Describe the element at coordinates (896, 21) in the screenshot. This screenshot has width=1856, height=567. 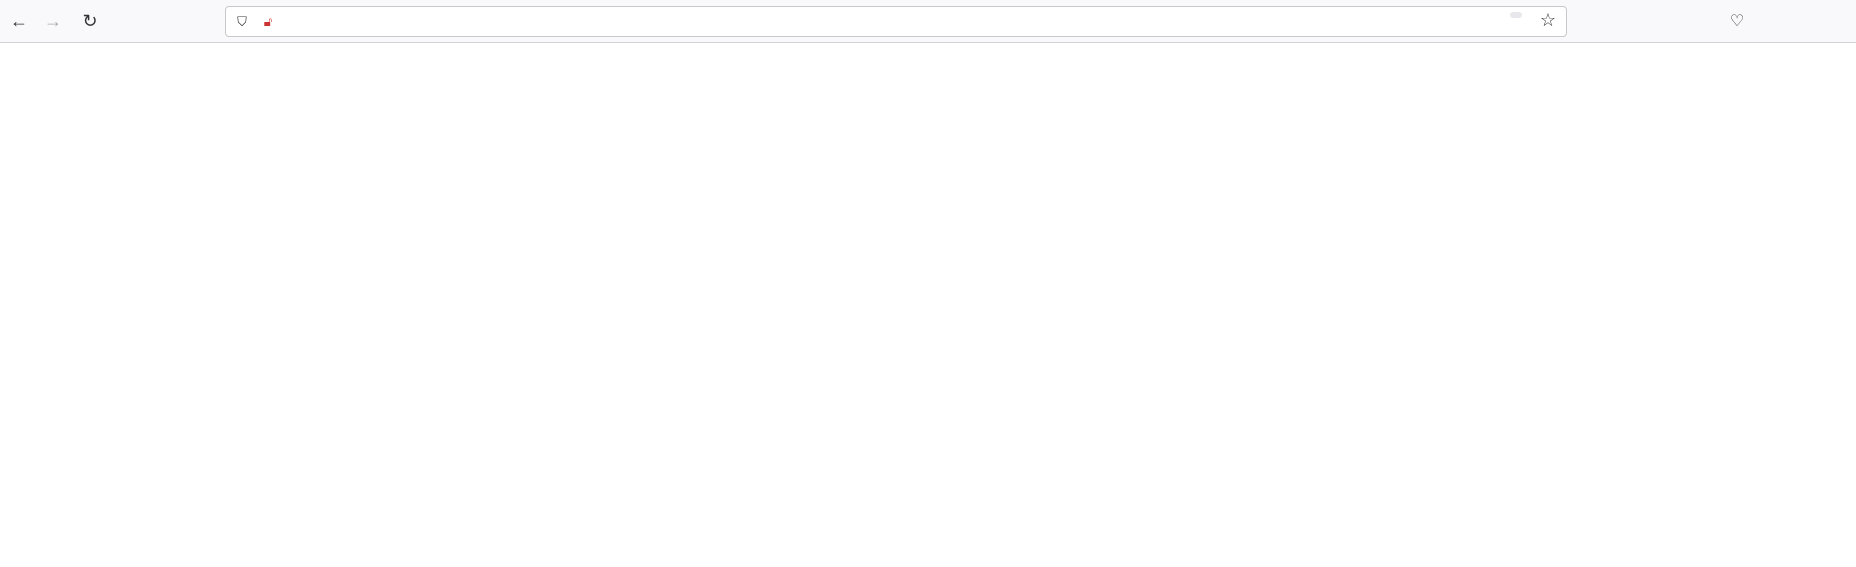
I see `url-bar: ⛉ 🔓︎ ☆` at that location.